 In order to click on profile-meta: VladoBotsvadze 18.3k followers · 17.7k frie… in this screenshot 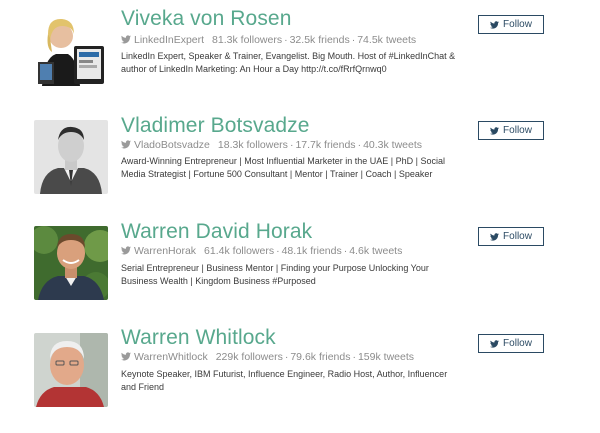, I will do `click(271, 145)`.